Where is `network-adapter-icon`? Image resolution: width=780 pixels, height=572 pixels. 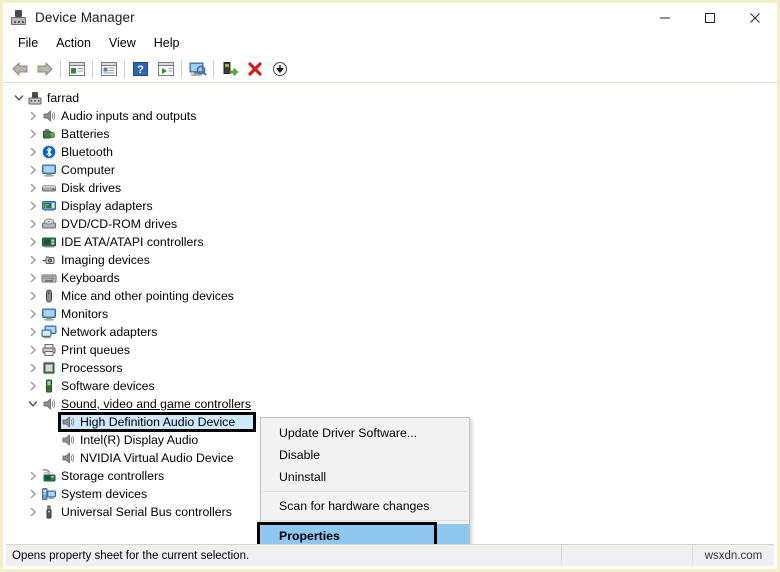
network-adapter-icon is located at coordinates (48, 332).